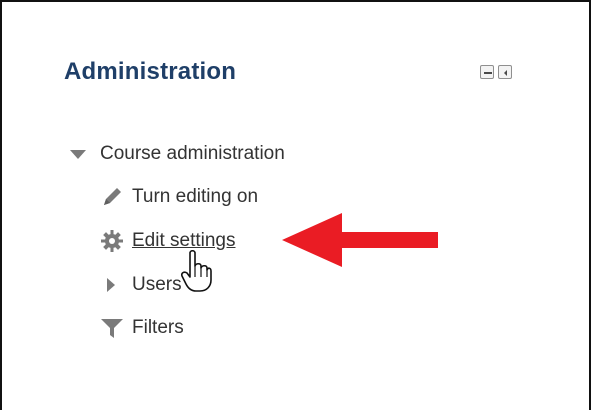  I want to click on course-administration-label: Course administration, so click(192, 153).